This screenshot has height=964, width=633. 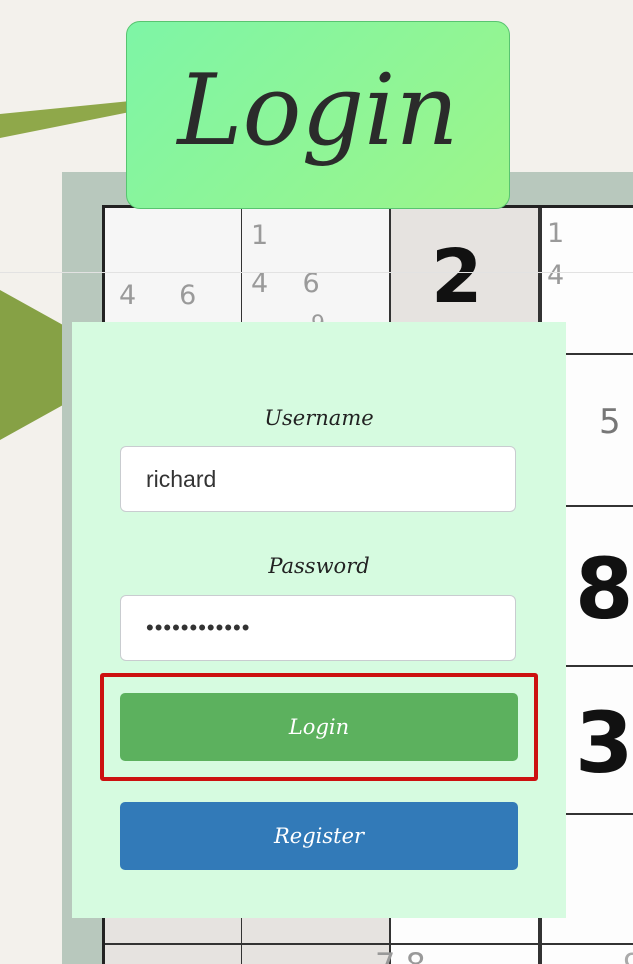 I want to click on page-title: Login, so click(x=318, y=111).